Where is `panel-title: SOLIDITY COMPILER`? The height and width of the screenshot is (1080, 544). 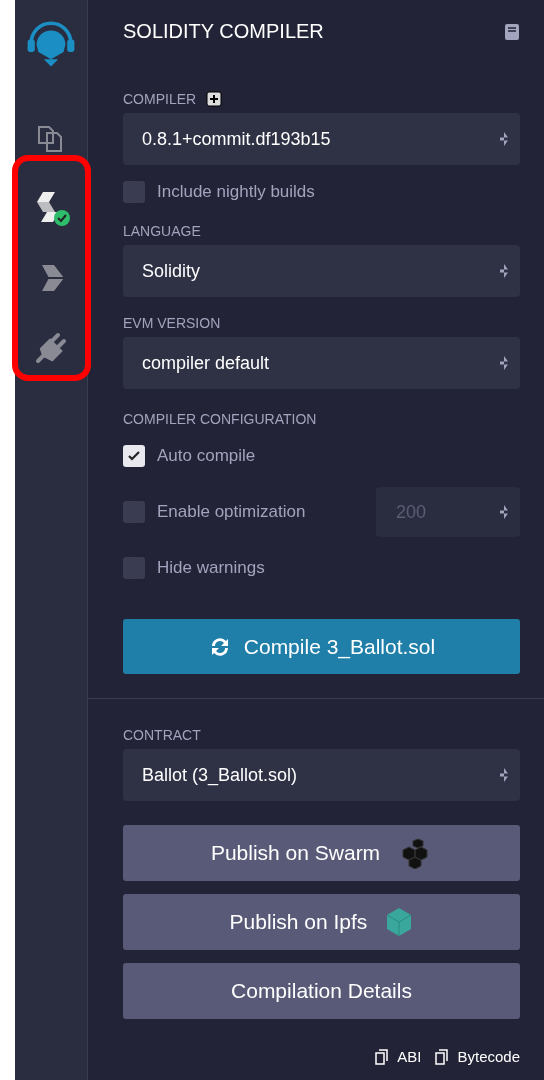 panel-title: SOLIDITY COMPILER is located at coordinates (223, 31).